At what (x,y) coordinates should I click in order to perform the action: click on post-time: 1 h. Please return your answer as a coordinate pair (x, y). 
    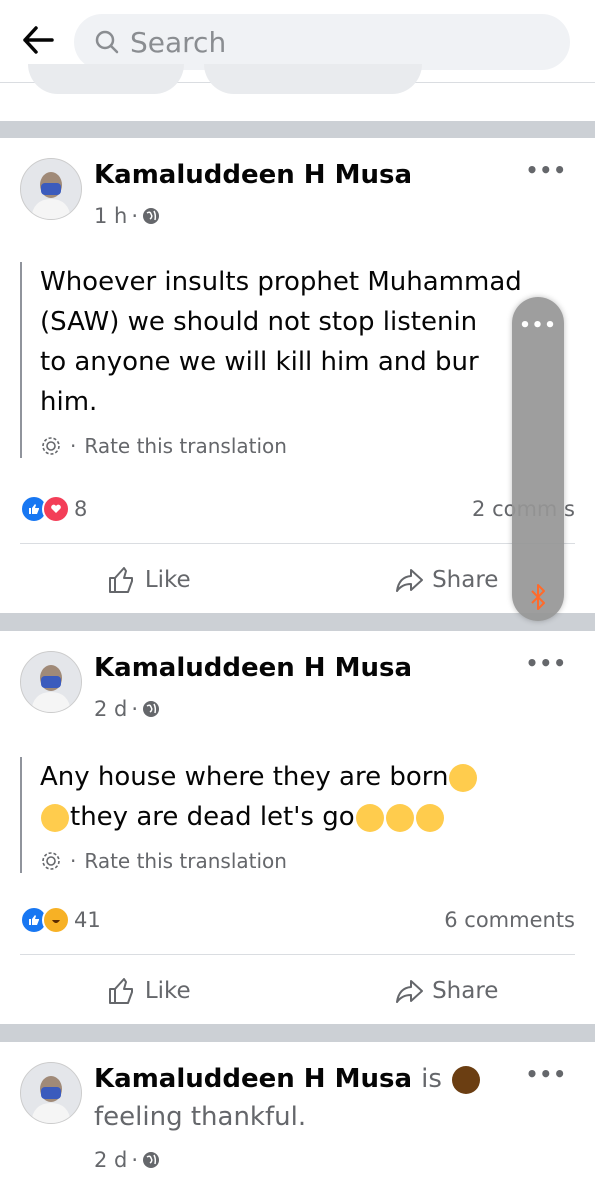
    Looking at the image, I should click on (110, 216).